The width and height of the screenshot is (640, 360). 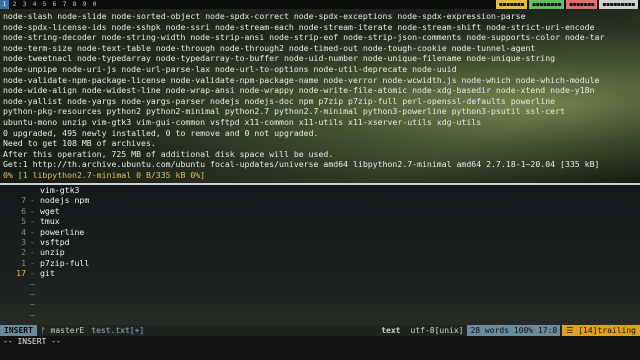 What do you see at coordinates (320, 348) in the screenshot?
I see `vim-command-line: -- INSERT --` at bounding box center [320, 348].